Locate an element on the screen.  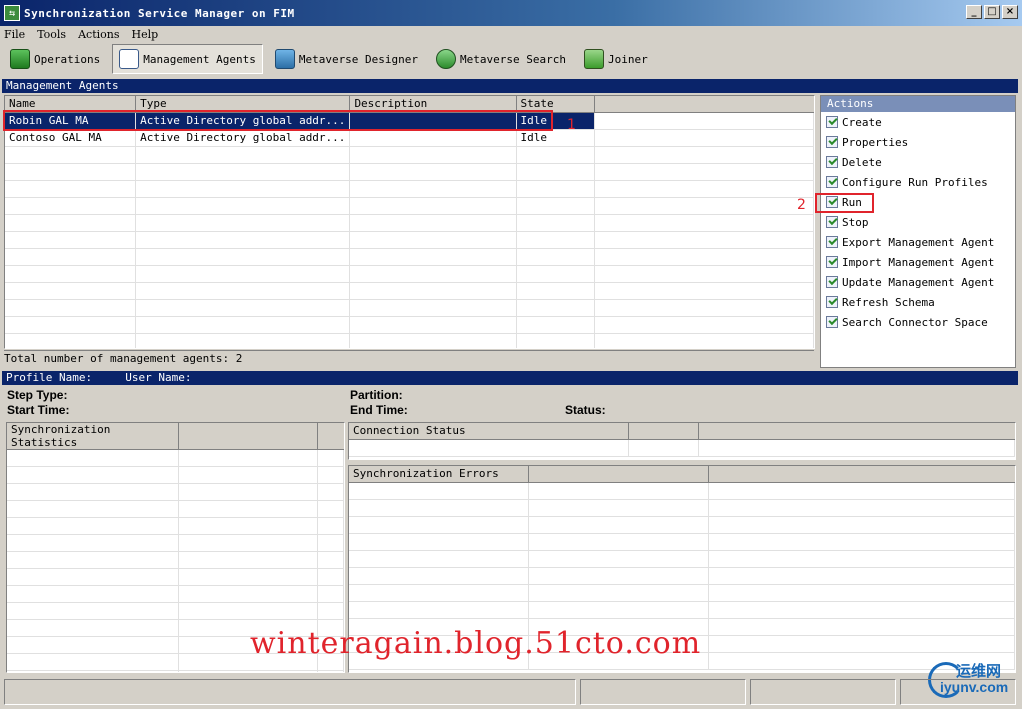
operations-button: Operations is located at coordinates (55, 59).